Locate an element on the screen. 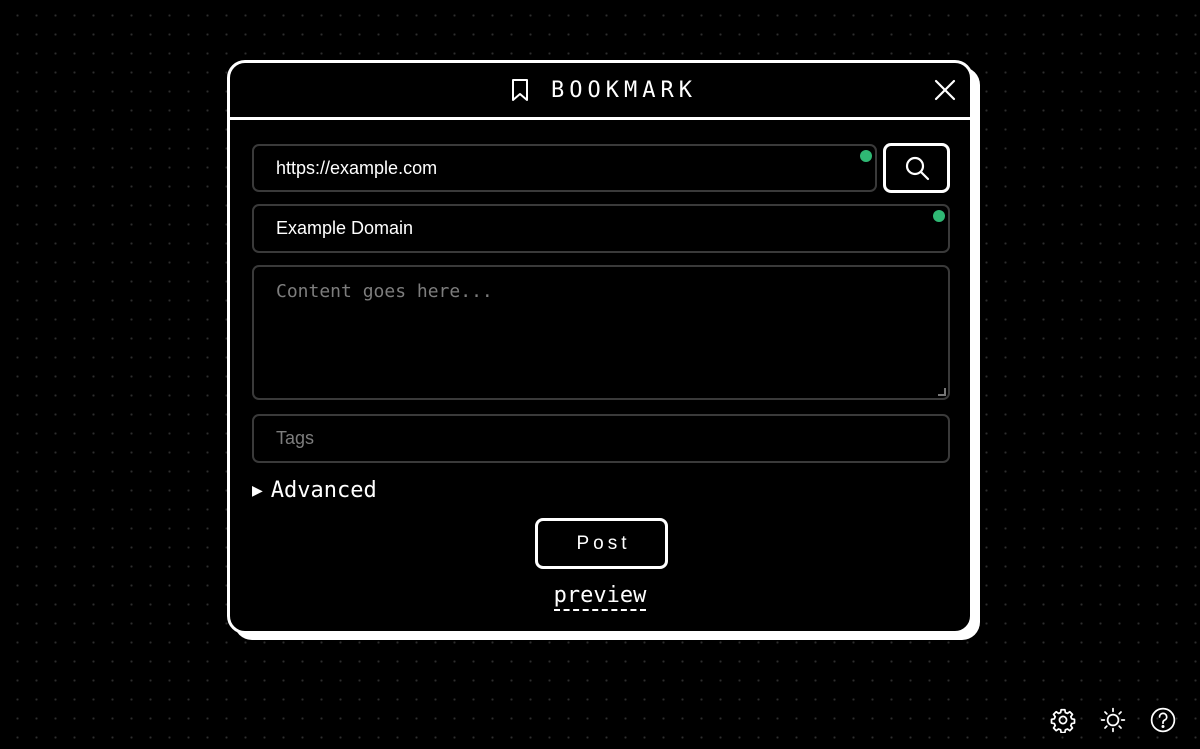  search-icon is located at coordinates (917, 168).